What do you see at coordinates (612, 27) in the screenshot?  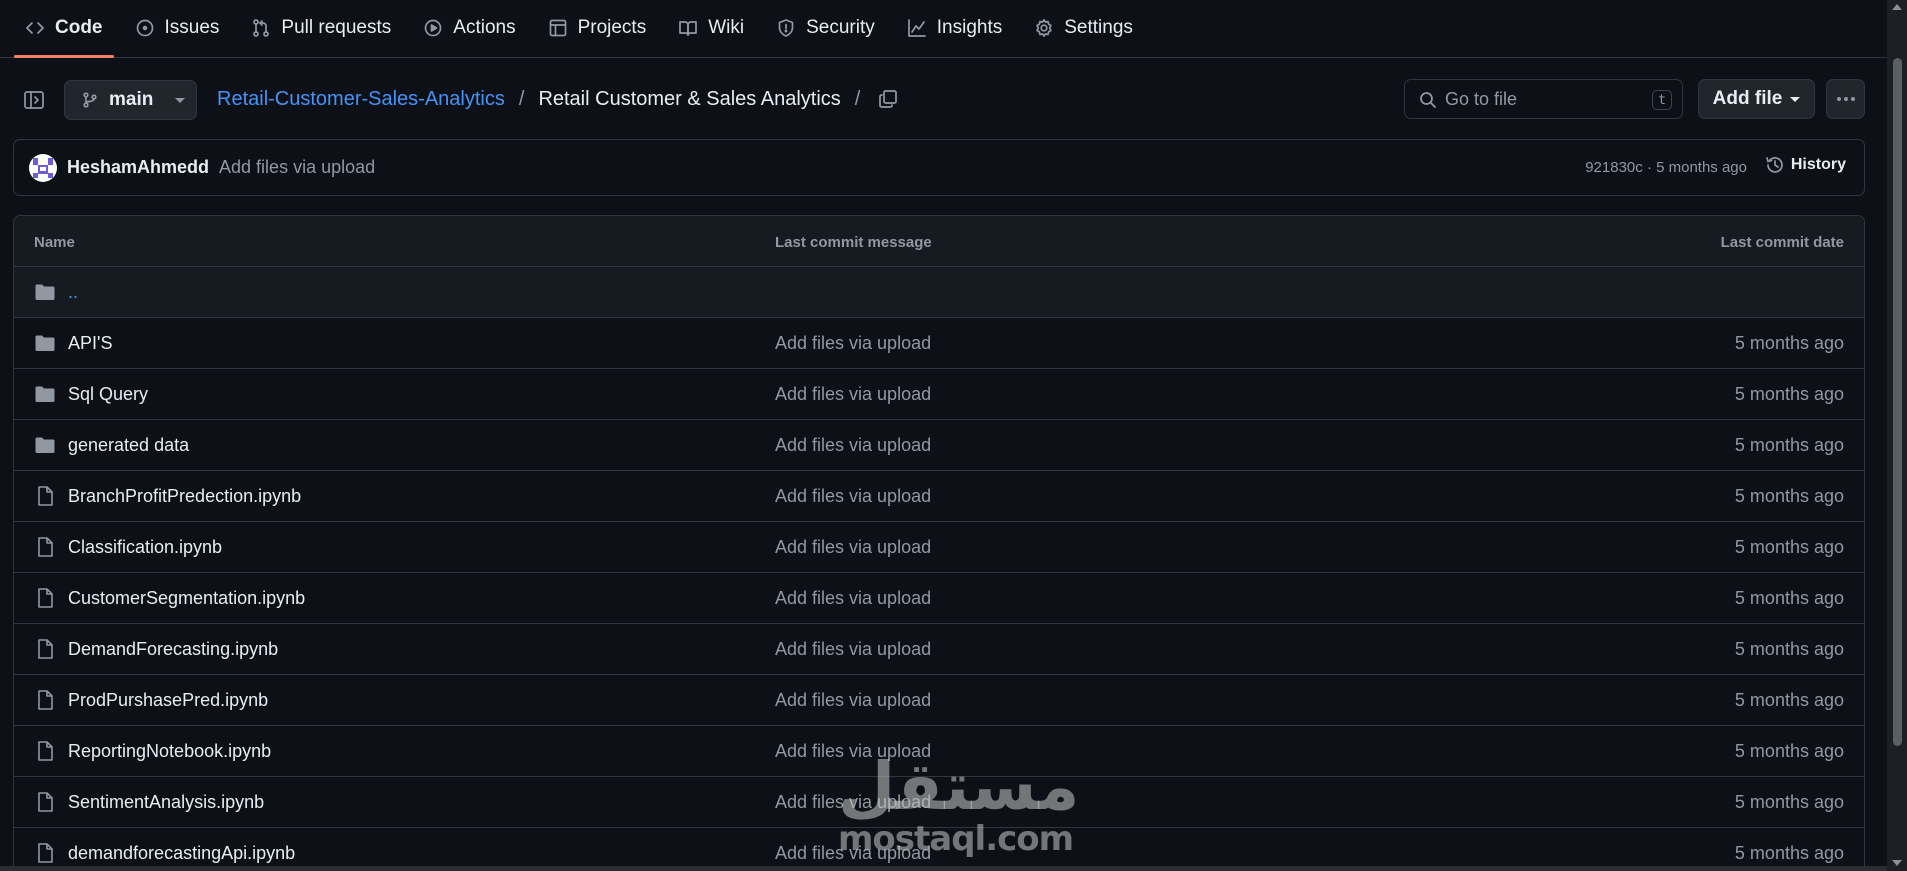 I see `tab-label: Projects` at bounding box center [612, 27].